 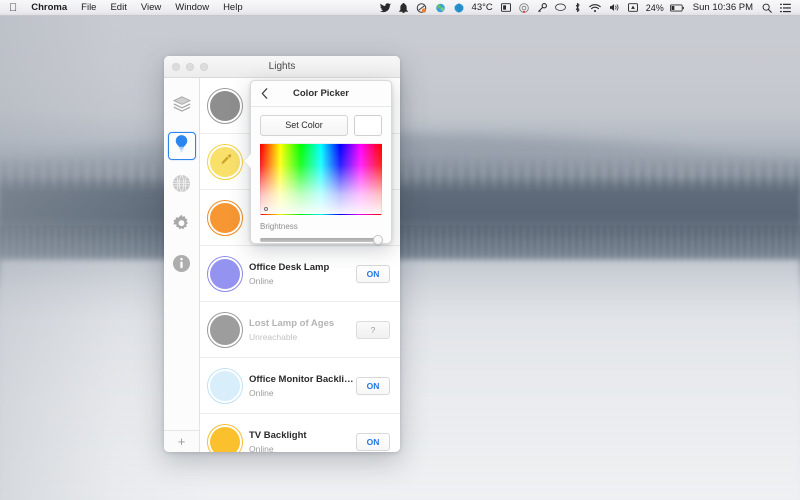 I want to click on info-icon, so click(x=181, y=266).